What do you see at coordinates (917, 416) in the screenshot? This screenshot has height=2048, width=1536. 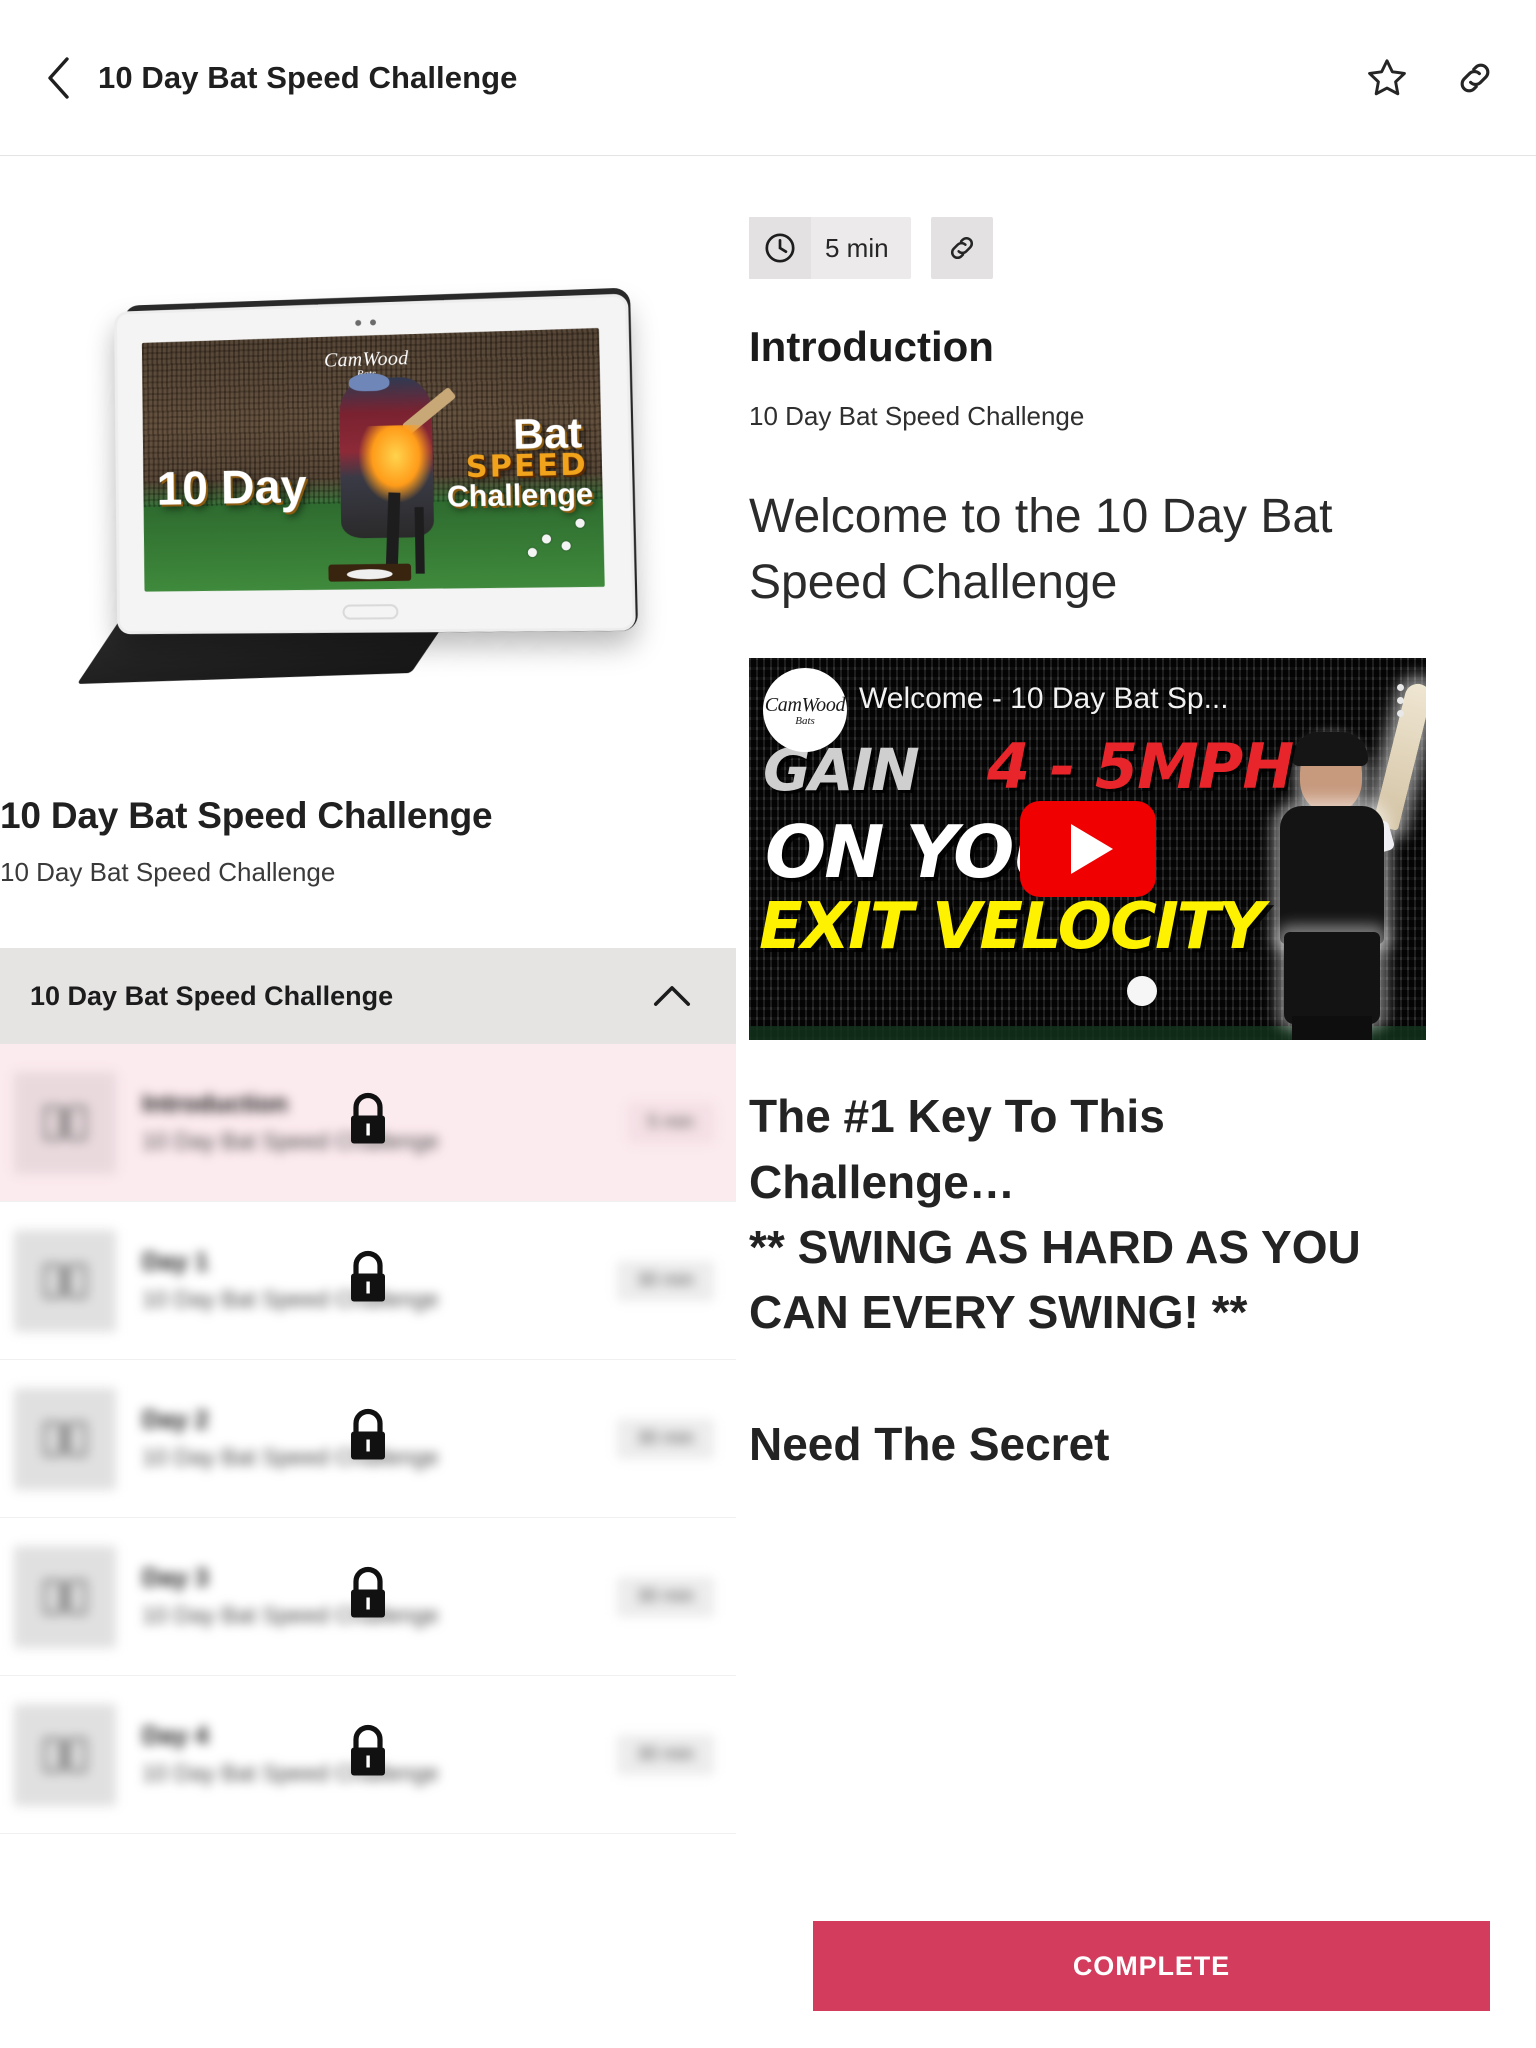 I see `lesson-course-name: 10 Day Bat Speed Challenge` at bounding box center [917, 416].